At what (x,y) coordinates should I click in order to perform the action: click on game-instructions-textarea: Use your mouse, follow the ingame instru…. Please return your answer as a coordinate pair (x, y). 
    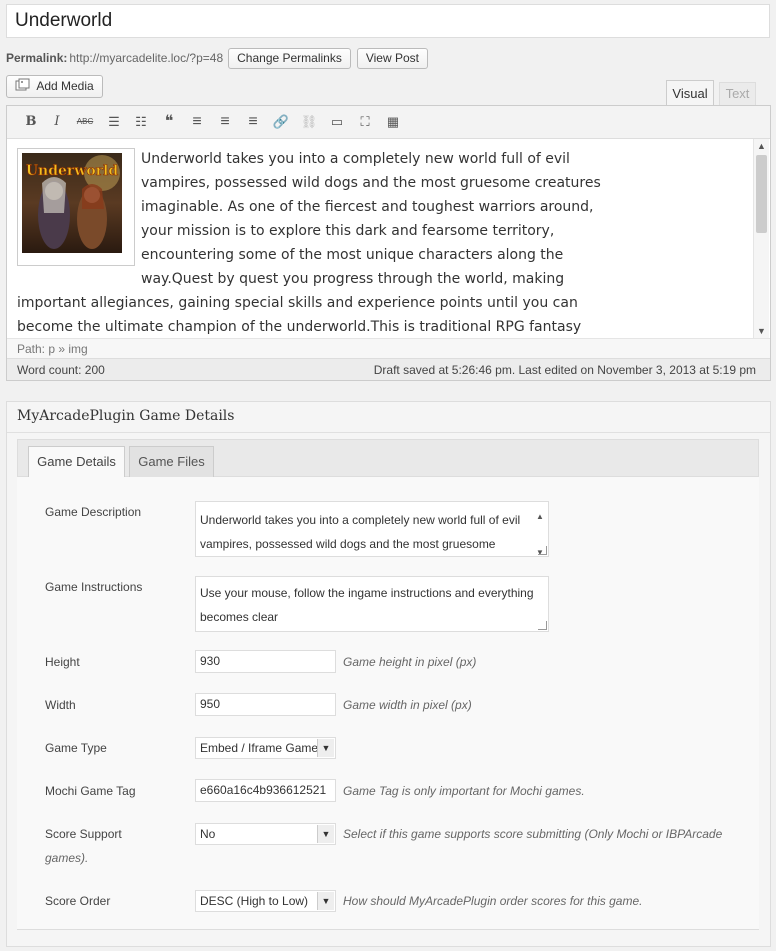
    Looking at the image, I should click on (372, 604).